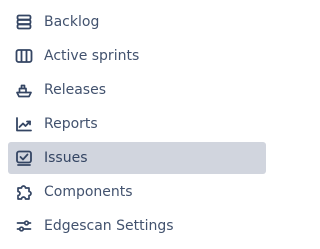 This screenshot has width=320, height=249. I want to click on sidebar-item-reports: Reports, so click(137, 124).